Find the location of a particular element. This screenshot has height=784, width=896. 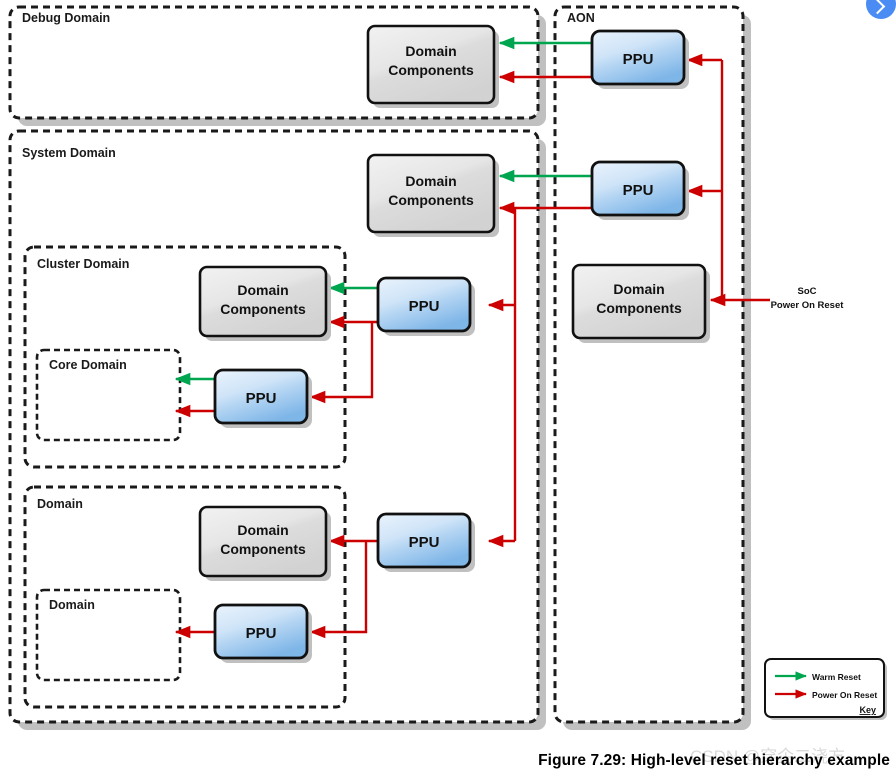

block-debug-components-line2: Components is located at coordinates (431, 70).